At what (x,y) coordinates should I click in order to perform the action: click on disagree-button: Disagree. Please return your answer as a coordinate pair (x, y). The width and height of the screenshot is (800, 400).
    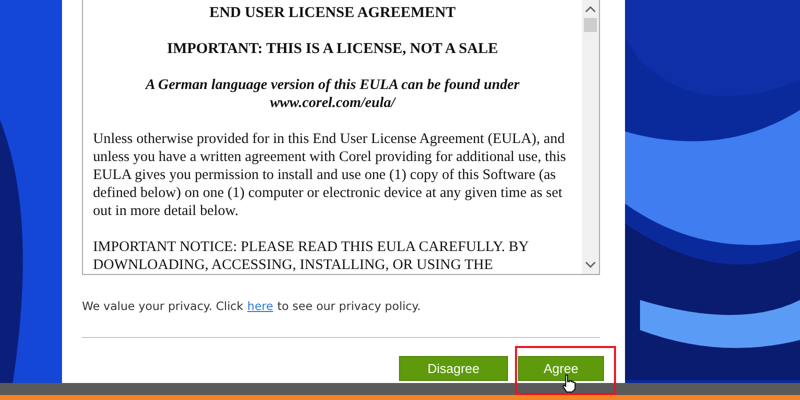
    Looking at the image, I should click on (453, 368).